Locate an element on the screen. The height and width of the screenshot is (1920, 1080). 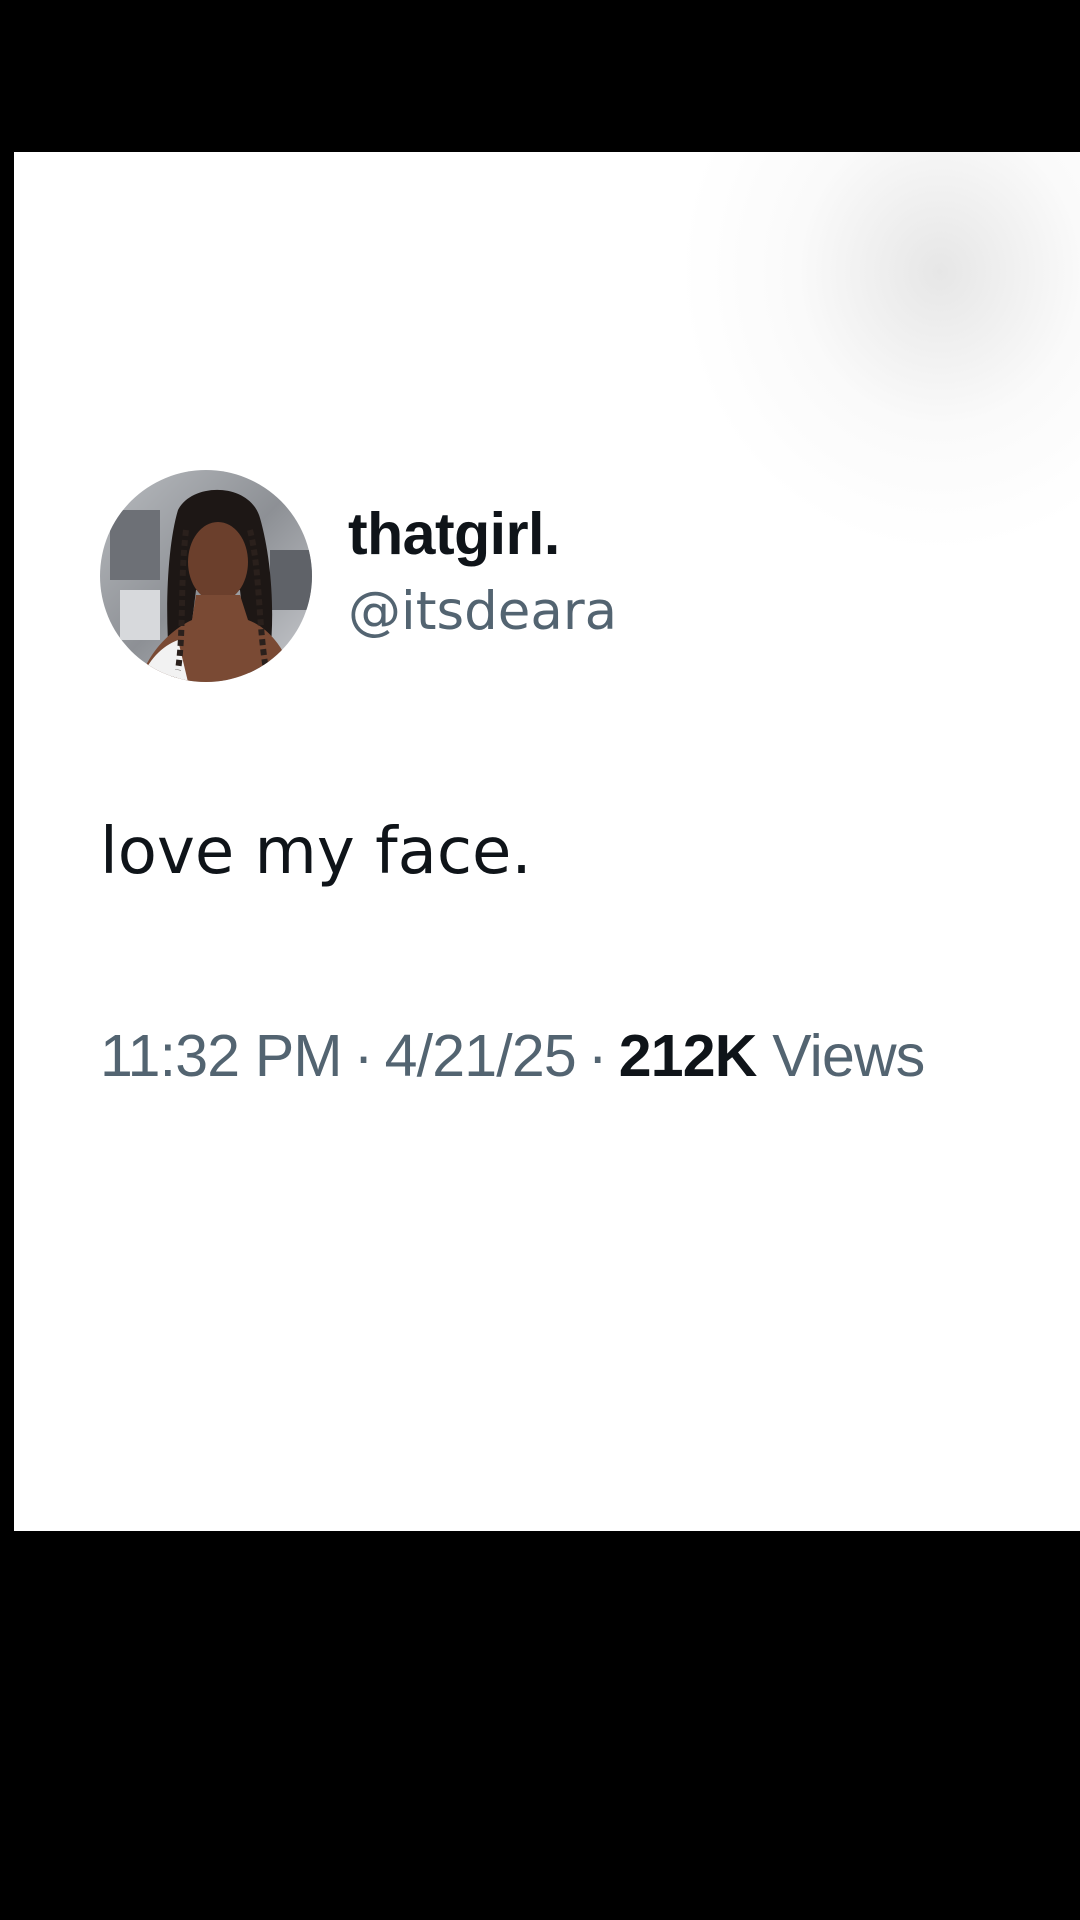
tweet-time: 11:32 PM is located at coordinates (221, 1056).